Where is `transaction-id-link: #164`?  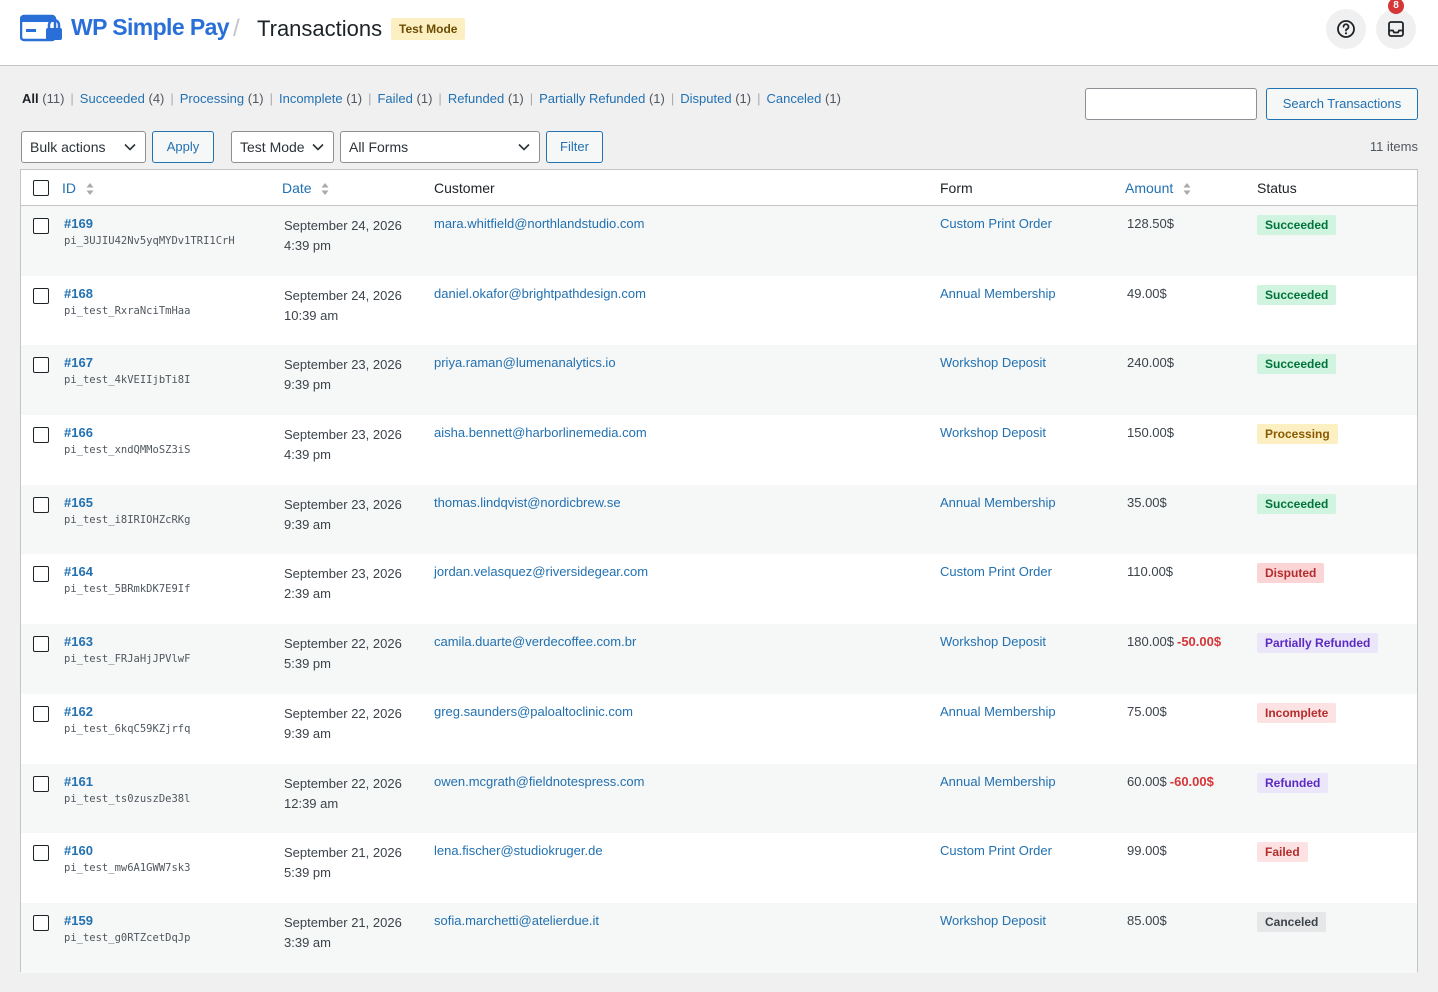
transaction-id-link: #164 is located at coordinates (127, 571).